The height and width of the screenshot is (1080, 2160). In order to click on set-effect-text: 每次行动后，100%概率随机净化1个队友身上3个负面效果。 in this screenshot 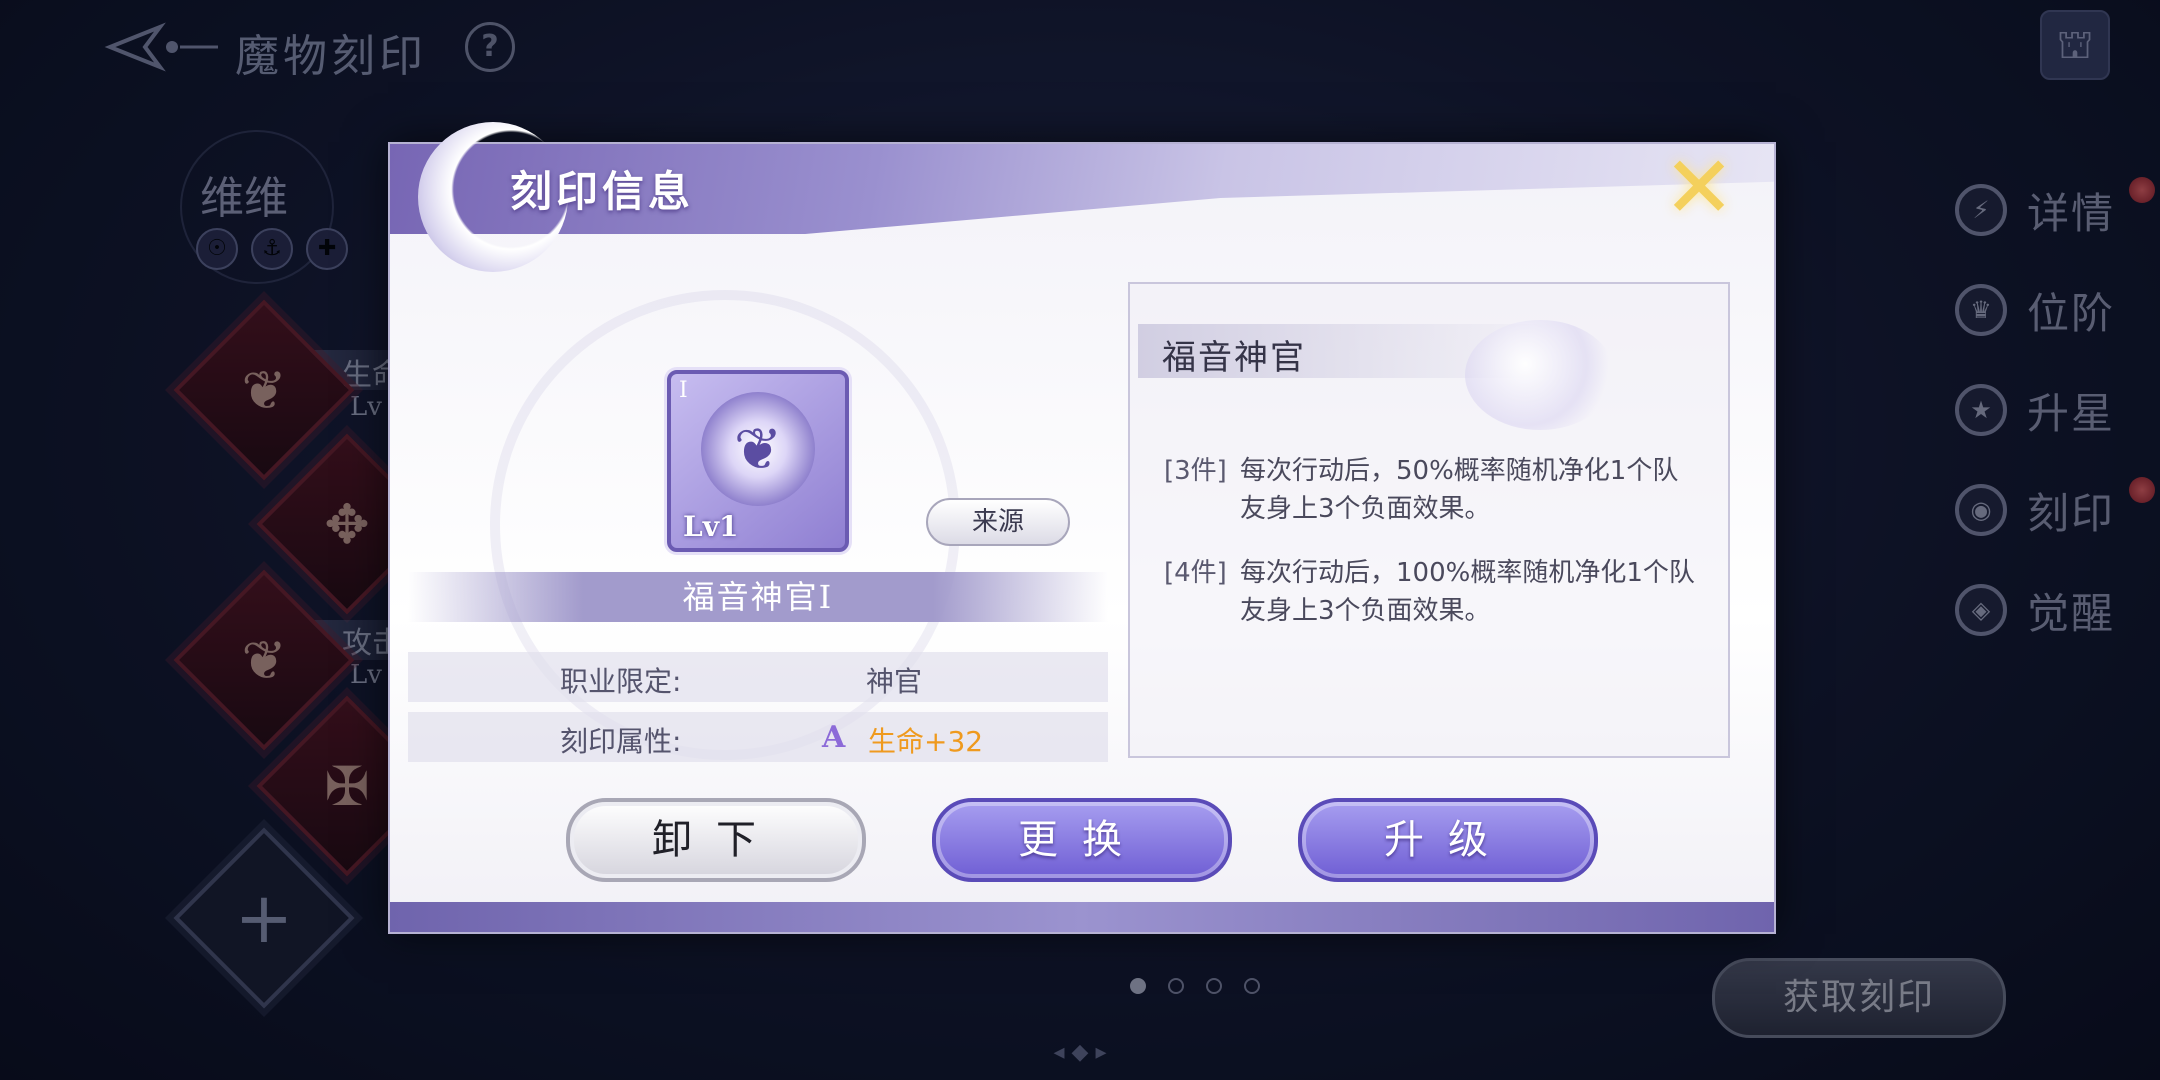, I will do `click(1467, 592)`.